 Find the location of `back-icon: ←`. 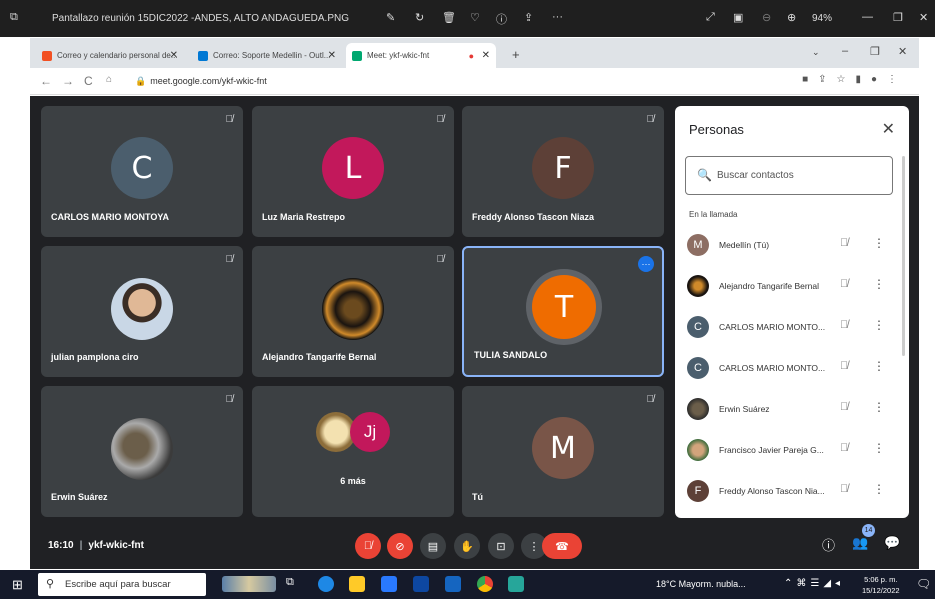

back-icon: ← is located at coordinates (46, 81).